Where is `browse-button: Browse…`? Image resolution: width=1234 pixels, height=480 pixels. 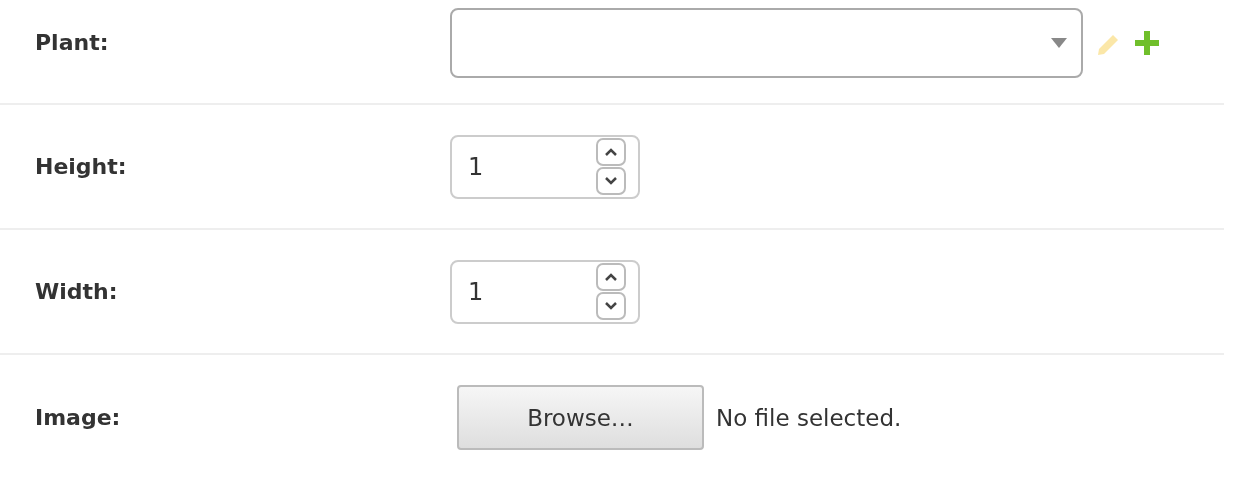
browse-button: Browse… is located at coordinates (580, 417).